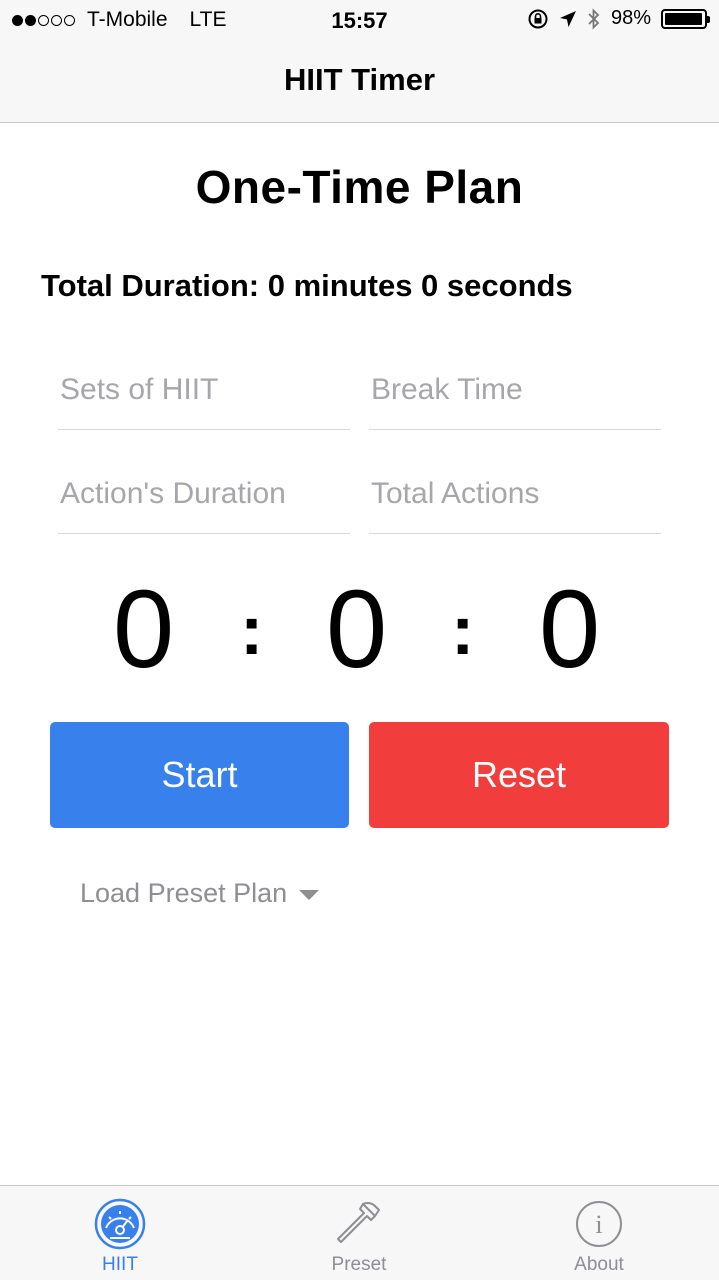 The width and height of the screenshot is (719, 1280). Describe the element at coordinates (144, 629) in the screenshot. I see `timer-digit-first: 0` at that location.